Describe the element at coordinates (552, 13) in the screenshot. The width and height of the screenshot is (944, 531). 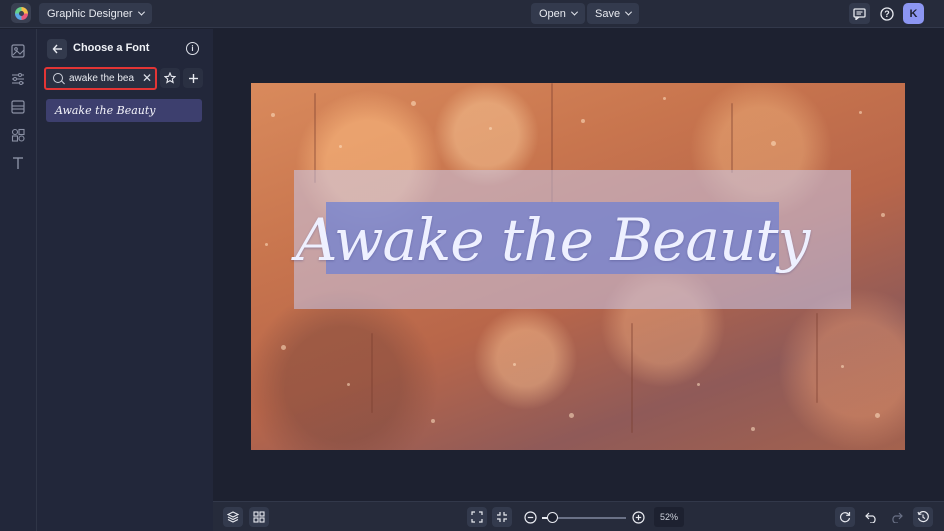
I see `open-label: Open` at that location.